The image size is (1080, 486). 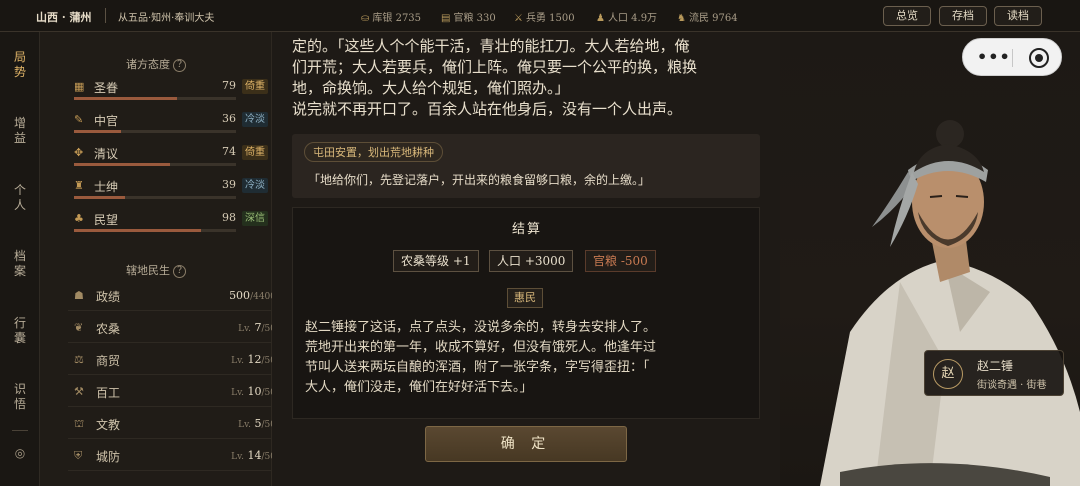 What do you see at coordinates (20, 198) in the screenshot?
I see `nav-personal: 个人` at bounding box center [20, 198].